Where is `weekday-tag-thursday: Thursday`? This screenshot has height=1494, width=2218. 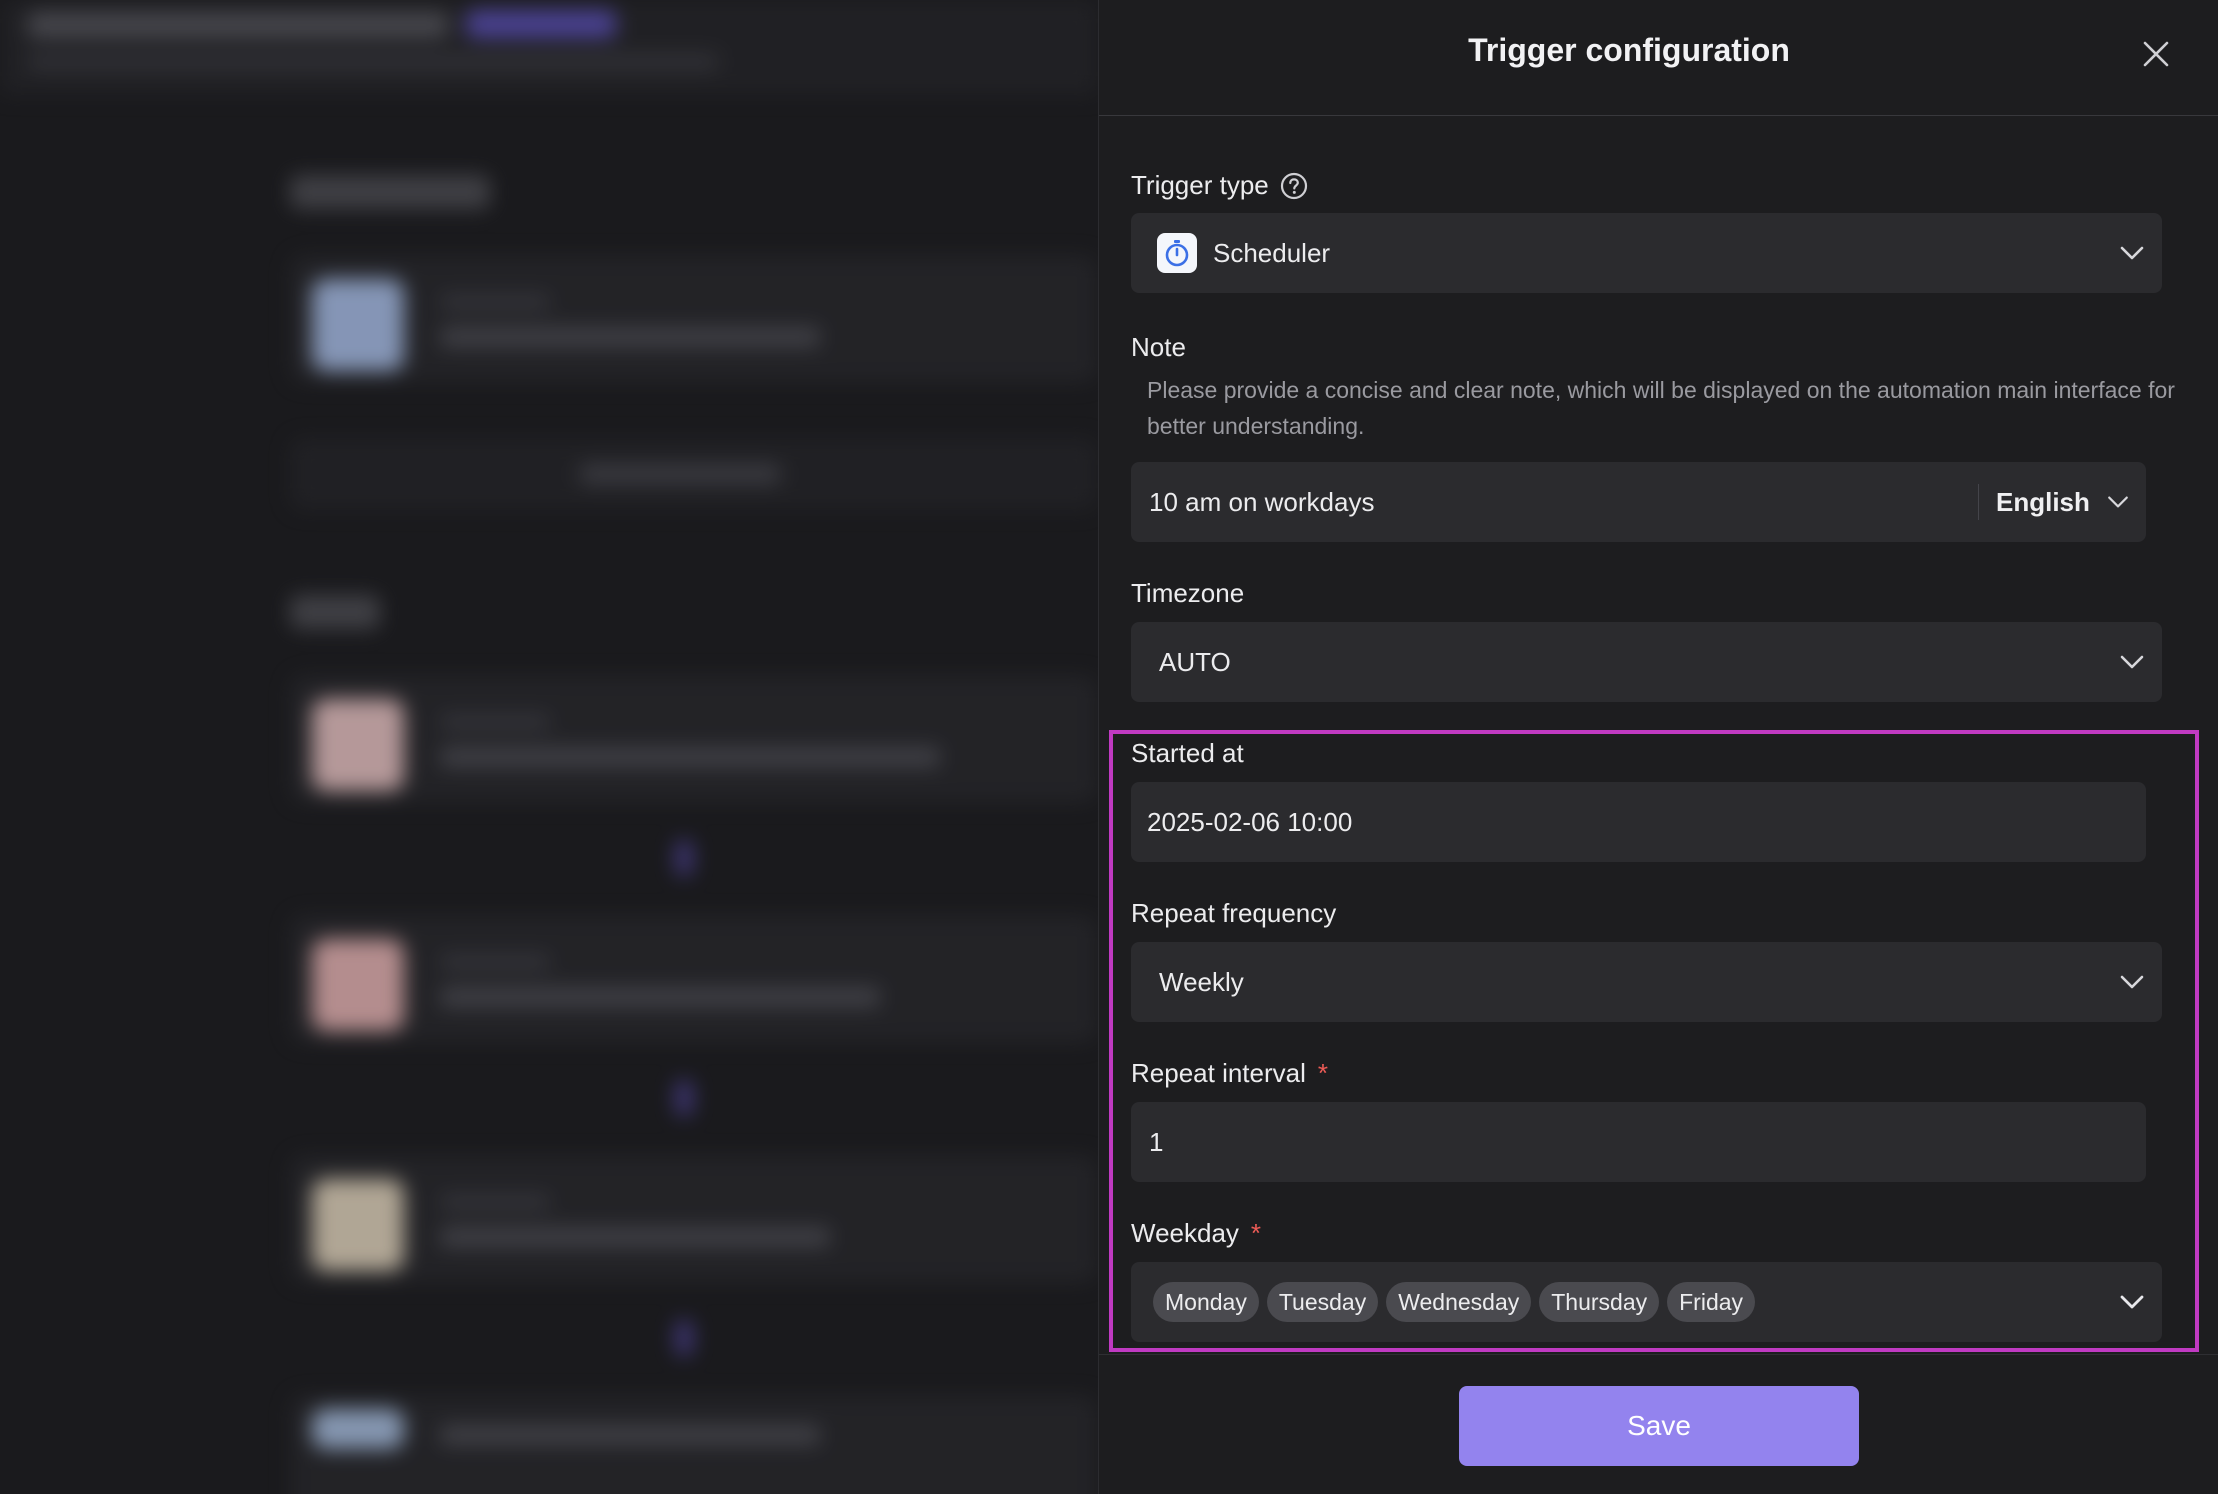 weekday-tag-thursday: Thursday is located at coordinates (1599, 1302).